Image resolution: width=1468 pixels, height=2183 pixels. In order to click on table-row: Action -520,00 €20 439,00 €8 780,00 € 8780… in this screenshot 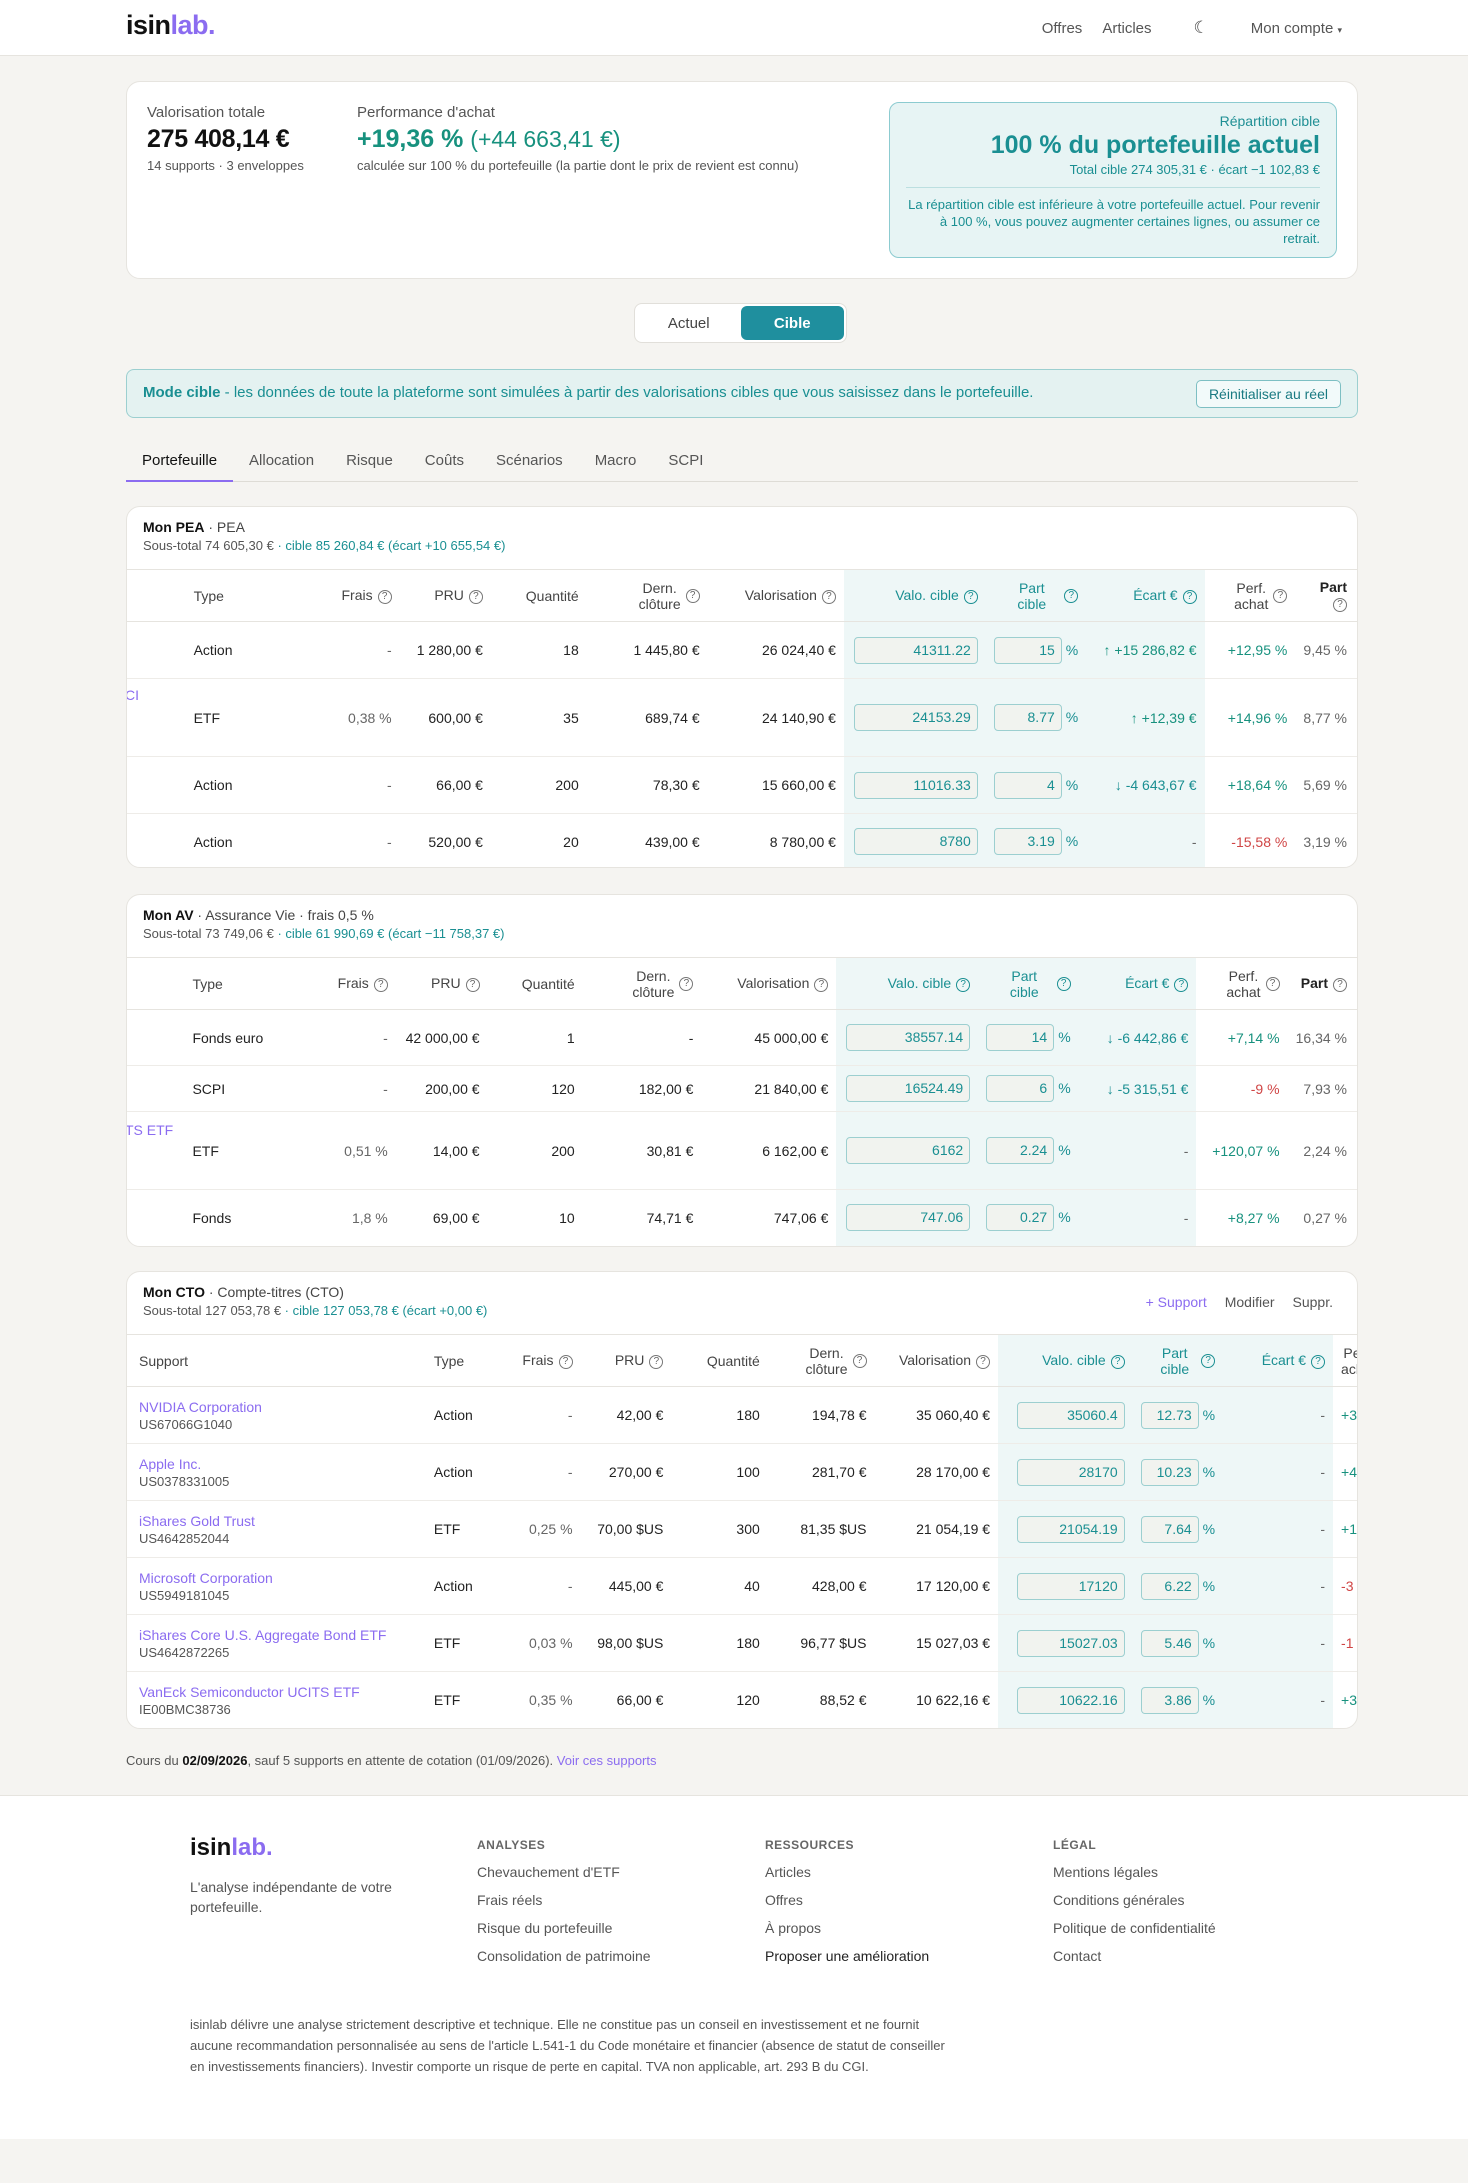, I will do `click(742, 840)`.